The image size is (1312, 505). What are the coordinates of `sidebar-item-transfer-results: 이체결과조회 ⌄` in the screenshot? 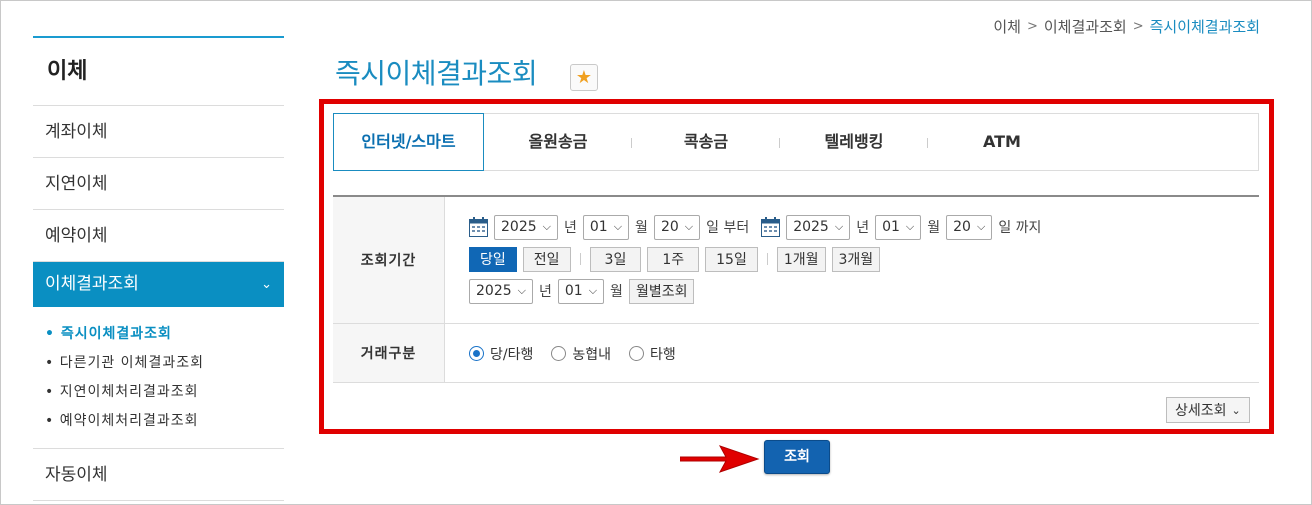 It's located at (158, 284).